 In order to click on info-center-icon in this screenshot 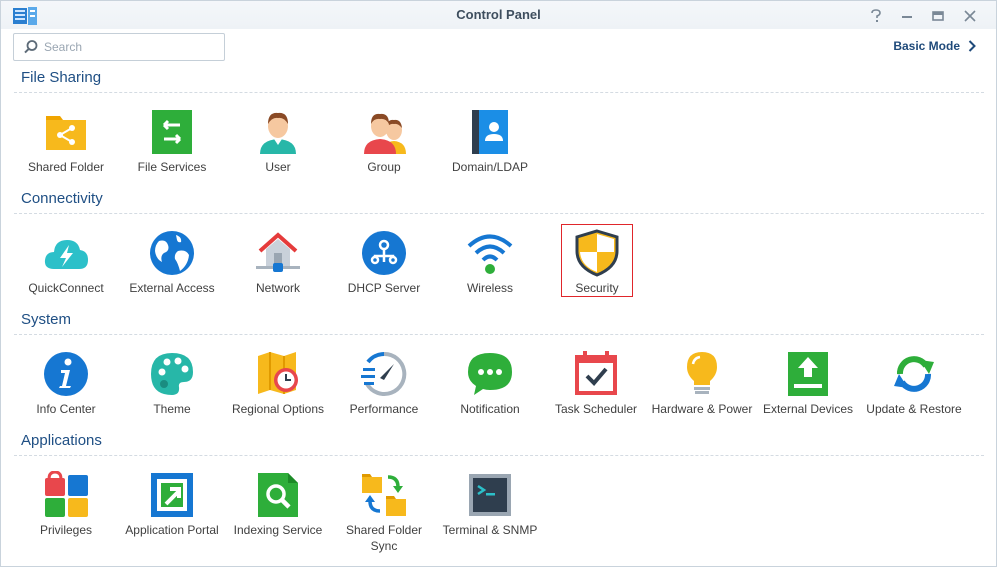, I will do `click(66, 374)`.